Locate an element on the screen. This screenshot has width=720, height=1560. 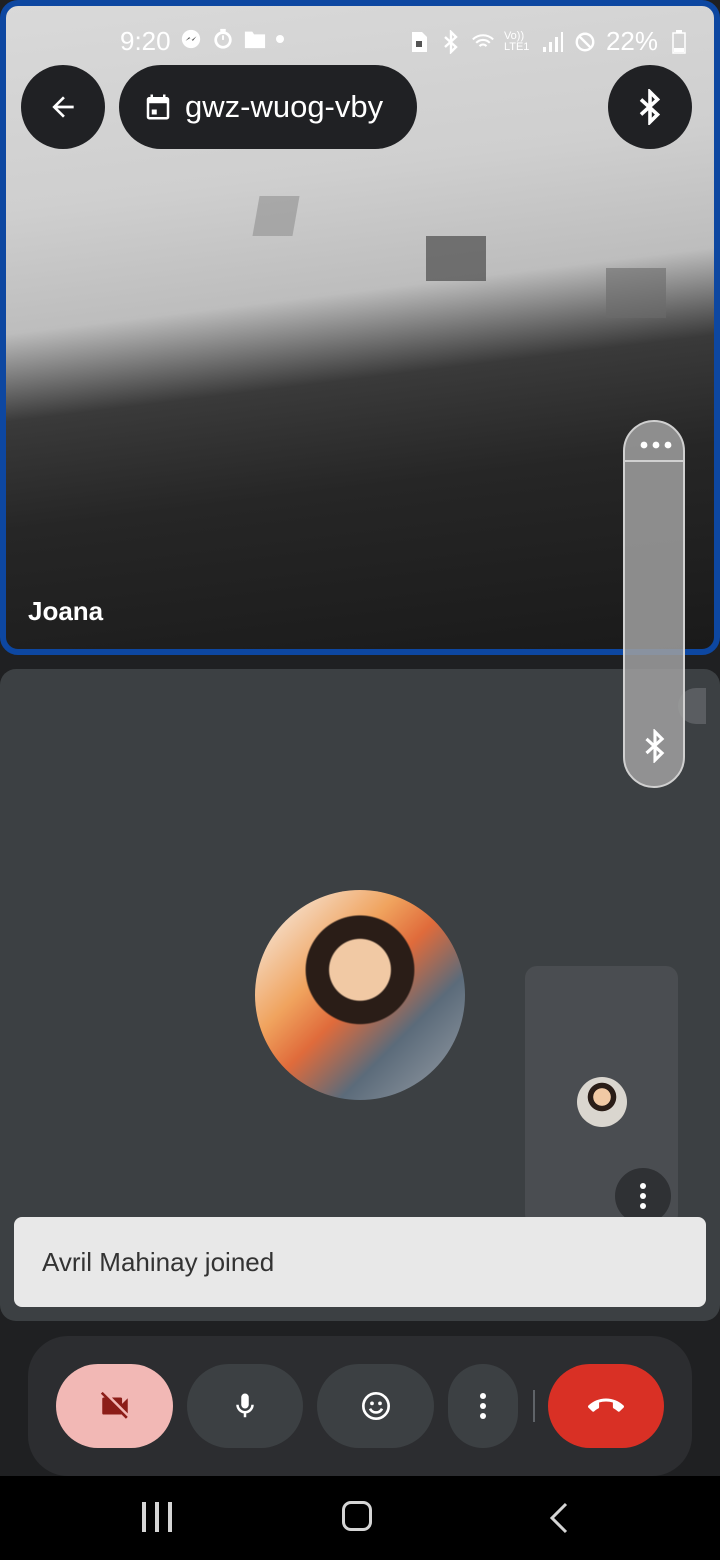
status-bar: 9:20 Vo)) LTE1 22% is located at coordinates (360, 42).